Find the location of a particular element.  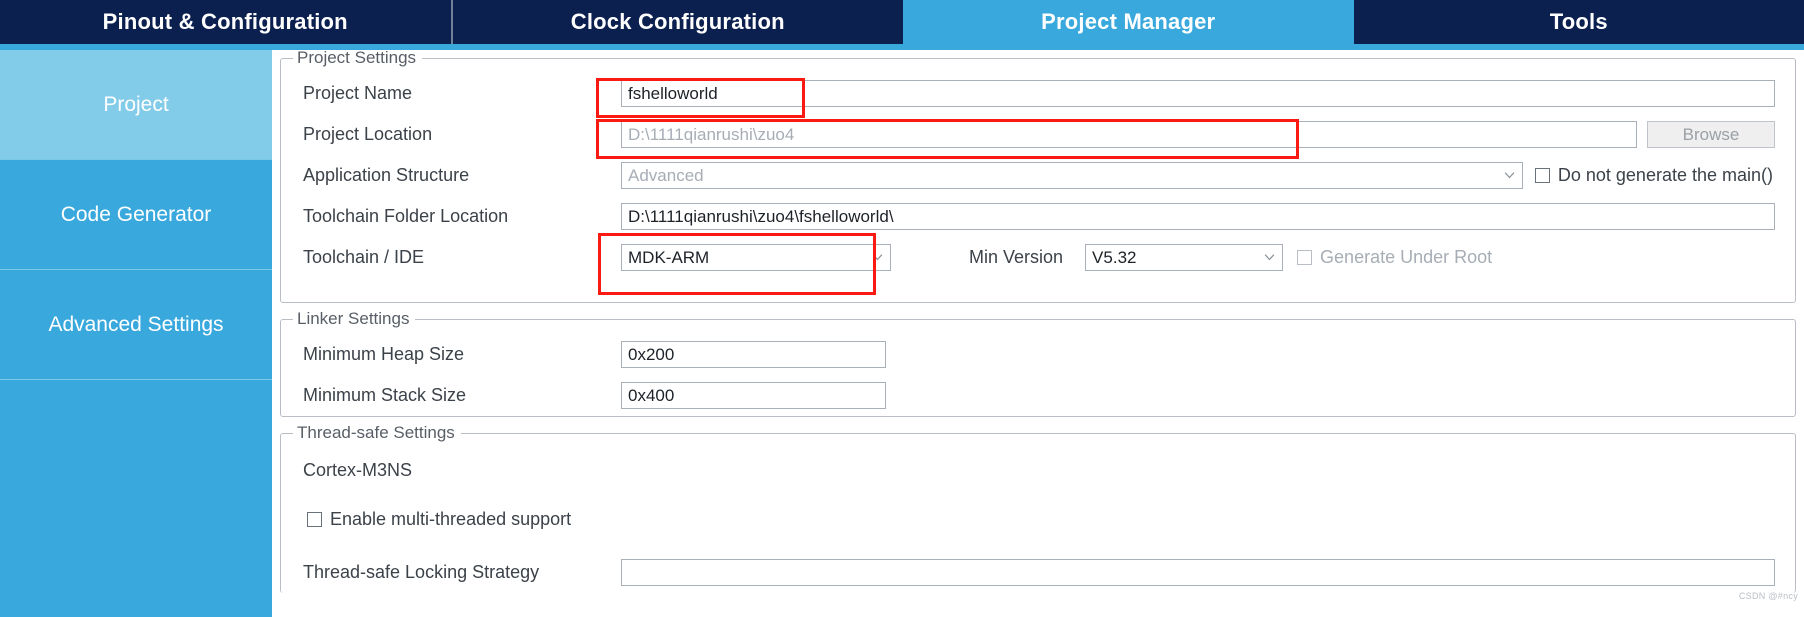

sidebar-item-code-generator: Code Generator is located at coordinates (136, 215).